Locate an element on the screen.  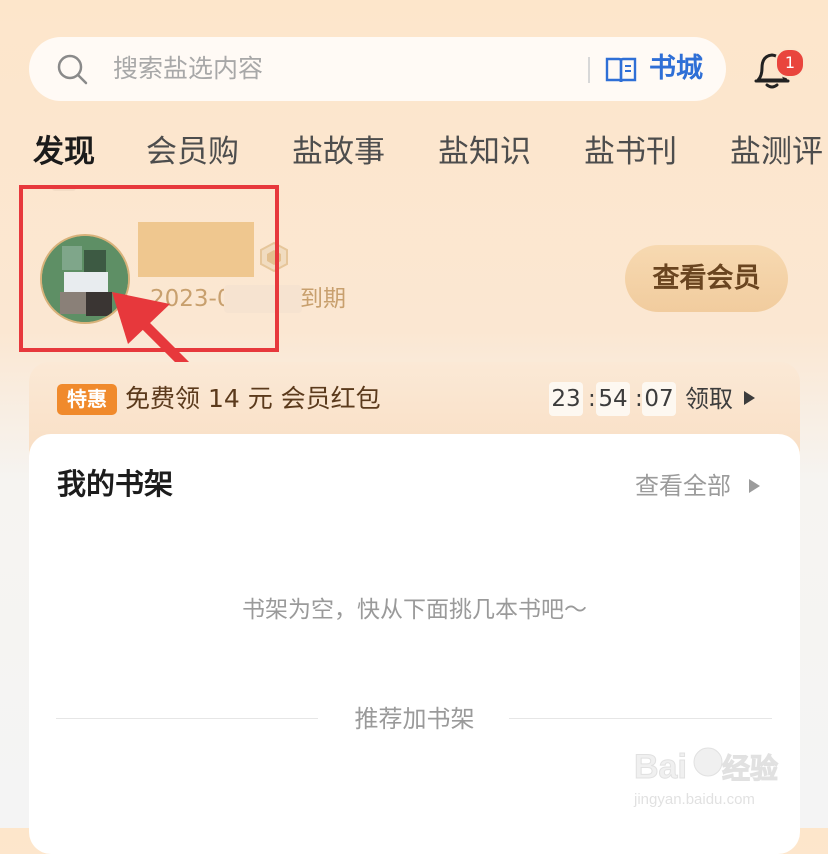
membership-expiry-suffix: 到期 is located at coordinates (323, 299).